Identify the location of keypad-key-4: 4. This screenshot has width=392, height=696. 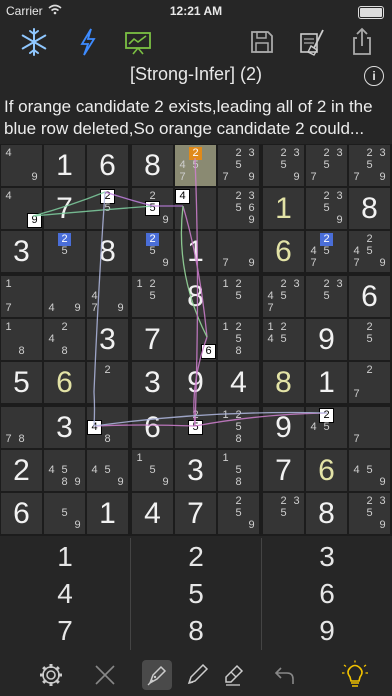
(65, 593).